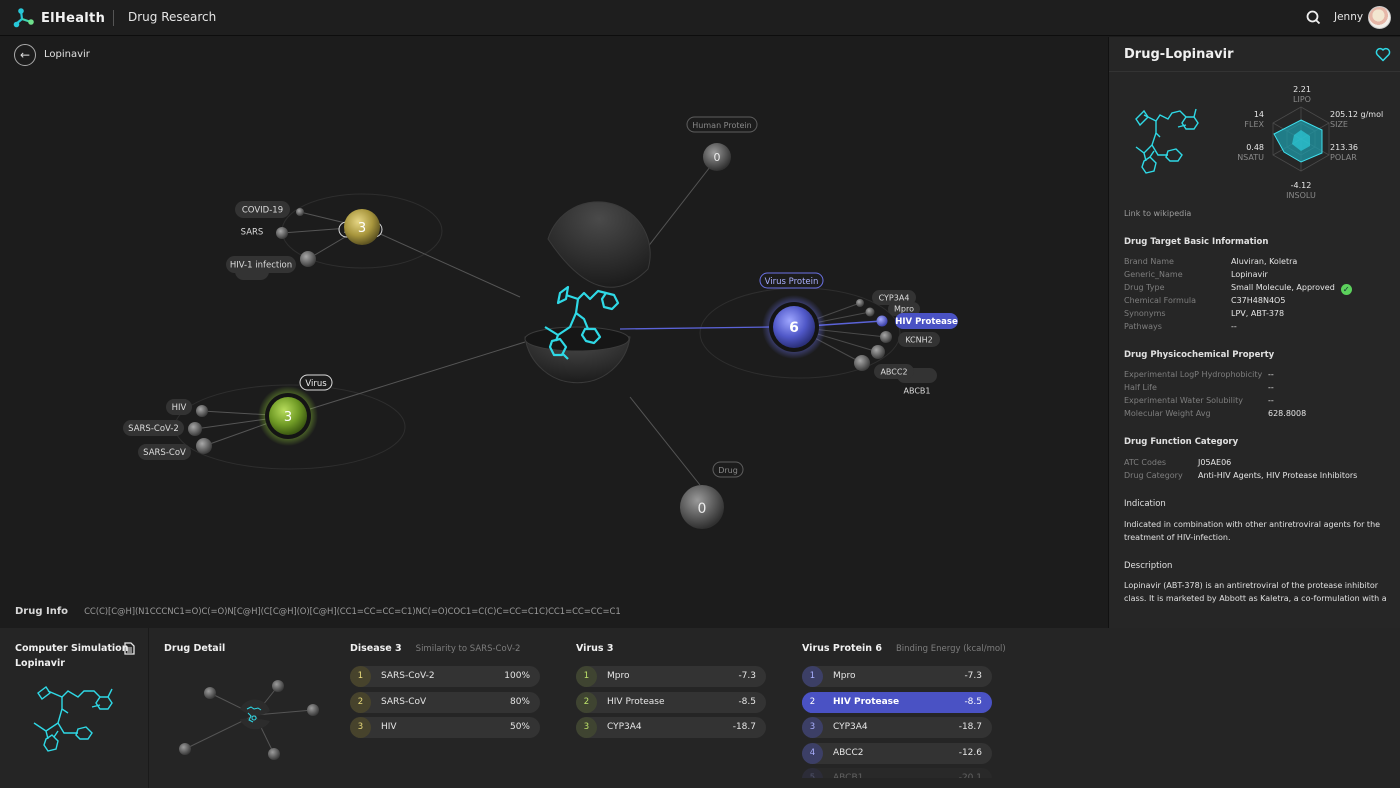  I want to click on radar-label-nsatu: 0.48 NSATU, so click(1250, 152).